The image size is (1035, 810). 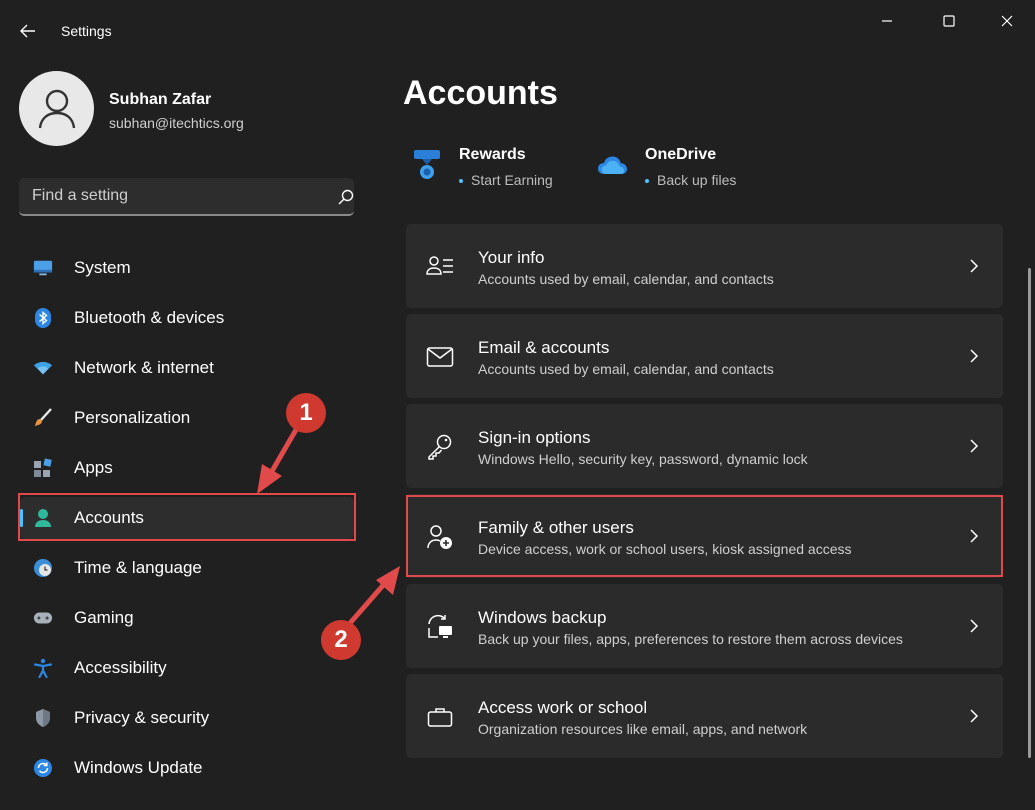 What do you see at coordinates (43, 568) in the screenshot?
I see `clock-globe-icon` at bounding box center [43, 568].